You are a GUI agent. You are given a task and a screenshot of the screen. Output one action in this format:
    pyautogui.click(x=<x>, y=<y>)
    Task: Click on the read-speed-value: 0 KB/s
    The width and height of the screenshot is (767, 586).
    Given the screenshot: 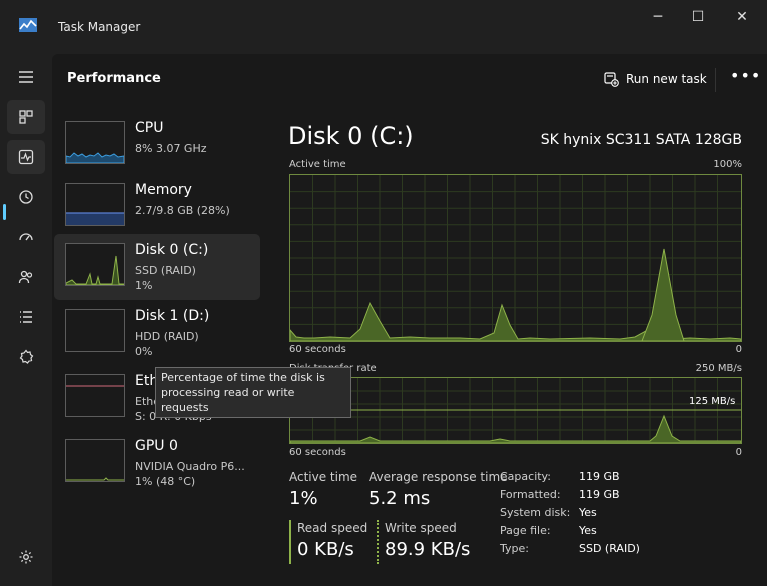 What is the action you would take?
    pyautogui.click(x=325, y=549)
    